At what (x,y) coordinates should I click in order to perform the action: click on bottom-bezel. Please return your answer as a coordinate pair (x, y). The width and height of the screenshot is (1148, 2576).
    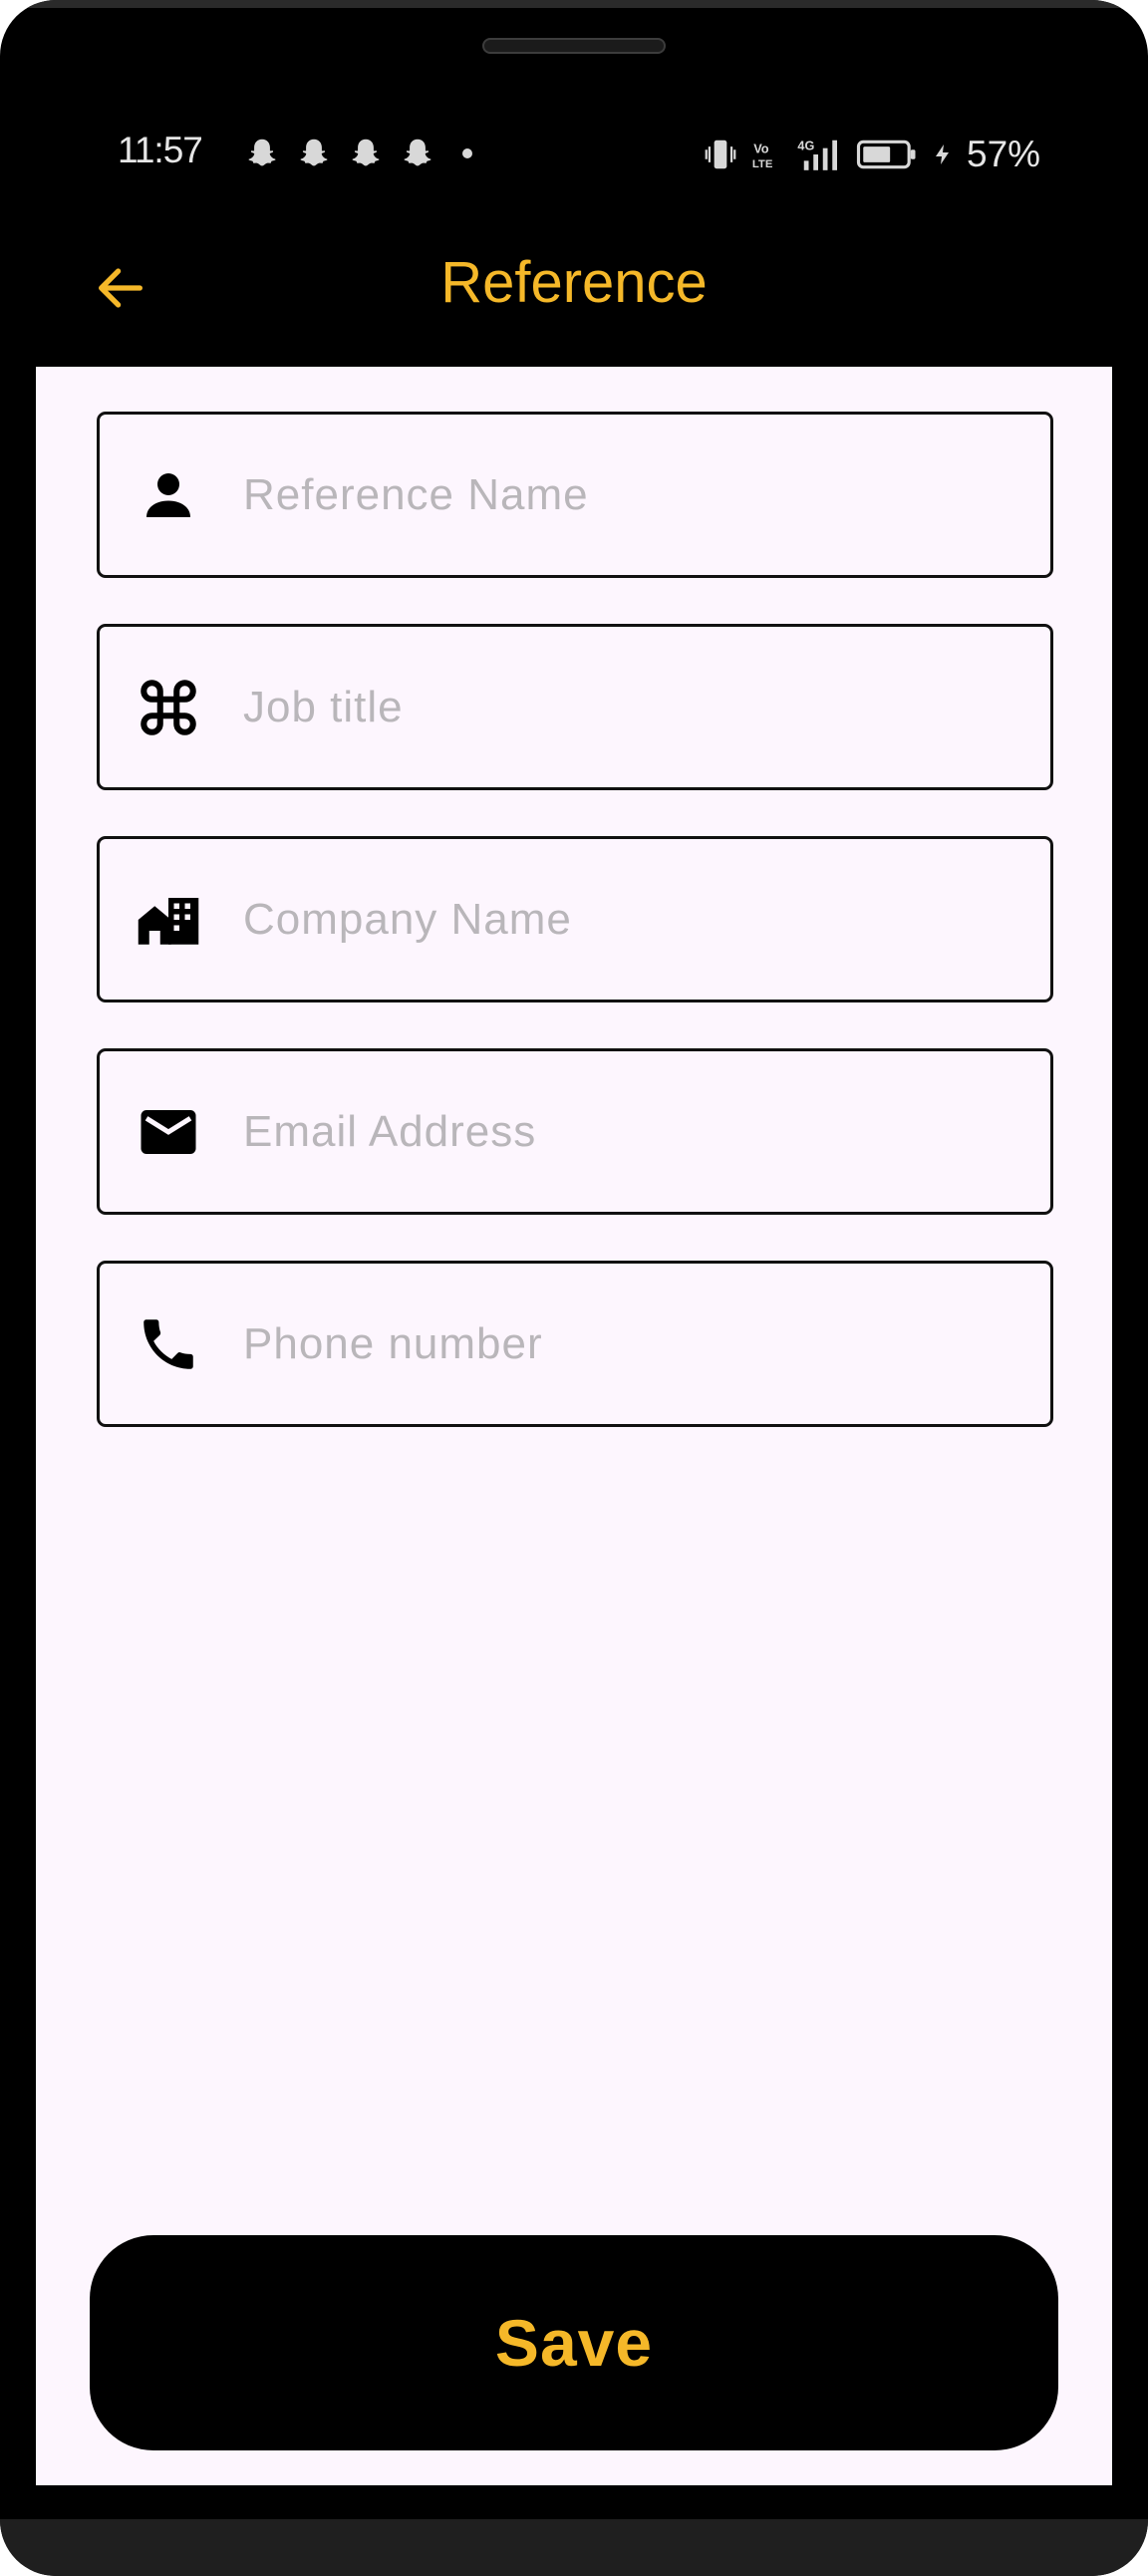
    Looking at the image, I should click on (574, 2547).